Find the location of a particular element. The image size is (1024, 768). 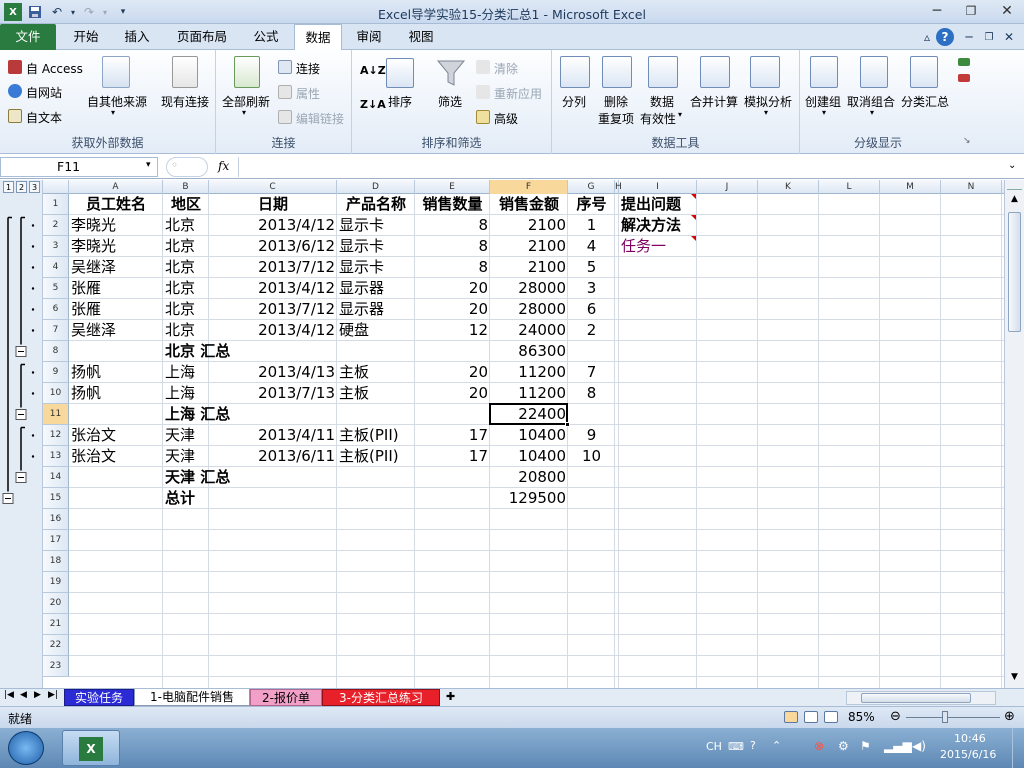

row-header: 13 is located at coordinates (56, 456).